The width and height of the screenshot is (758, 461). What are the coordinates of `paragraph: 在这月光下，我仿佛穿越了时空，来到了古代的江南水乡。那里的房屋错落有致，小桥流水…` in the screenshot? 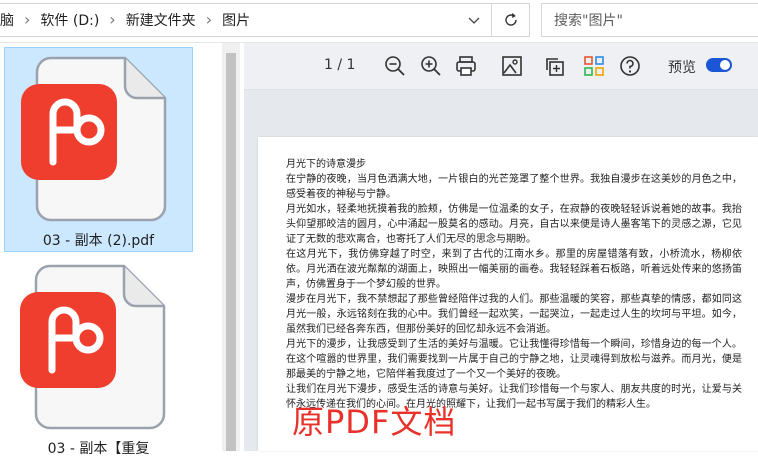 It's located at (514, 269).